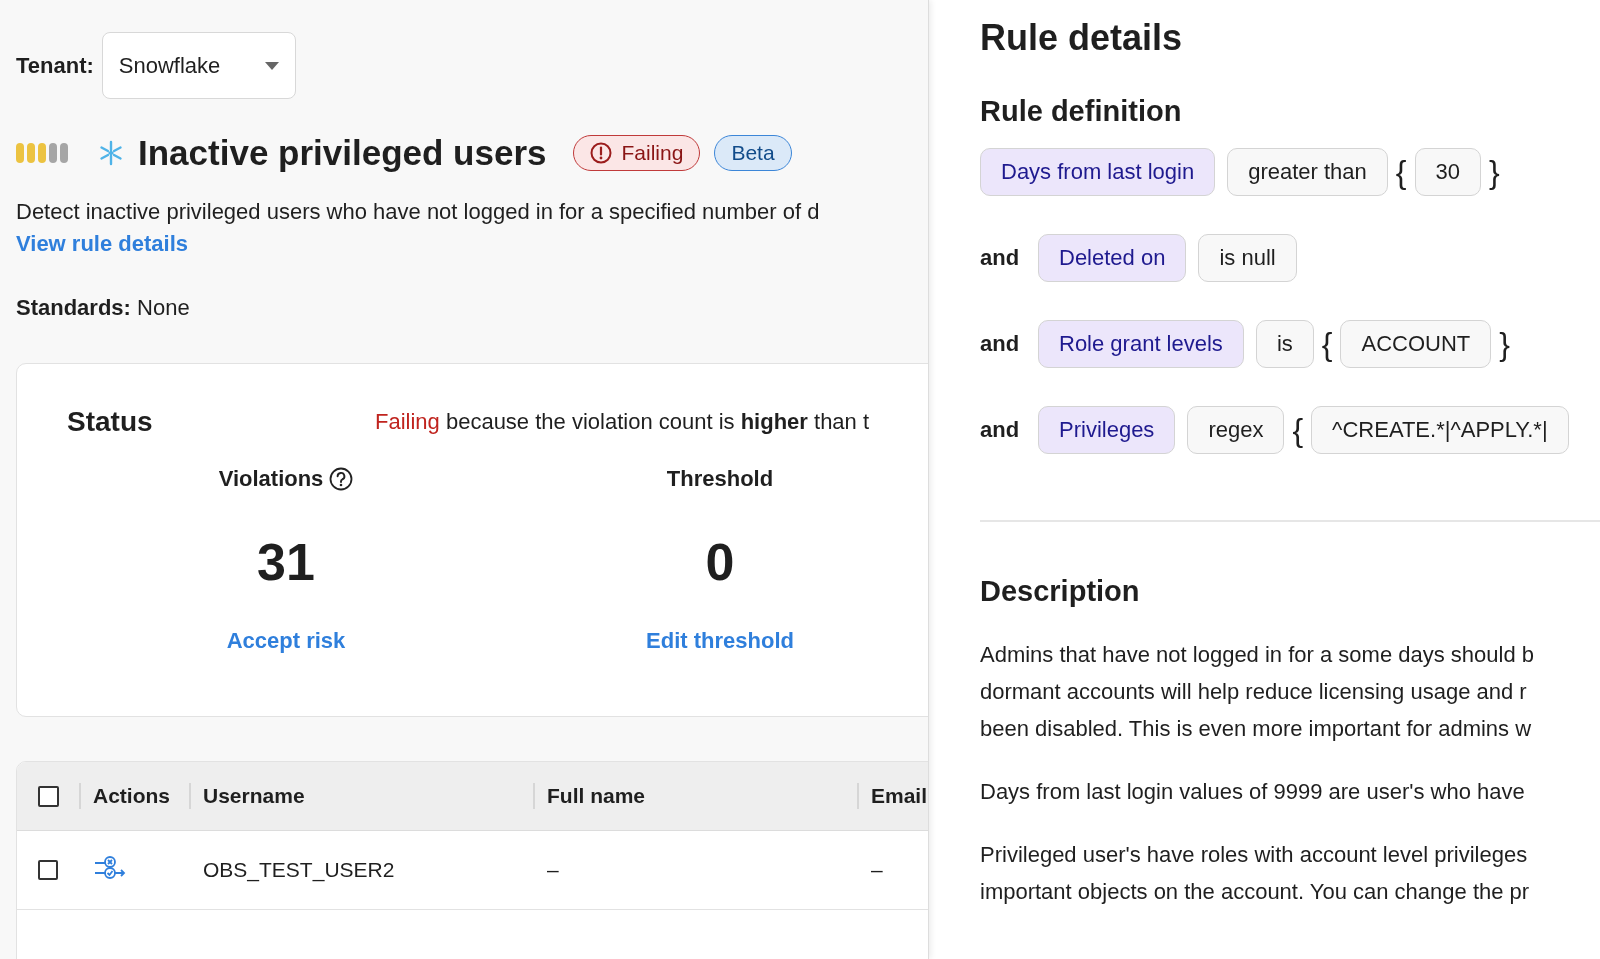 Image resolution: width=1600 pixels, height=959 pixels. What do you see at coordinates (134, 796) in the screenshot?
I see `column-header: Actions` at bounding box center [134, 796].